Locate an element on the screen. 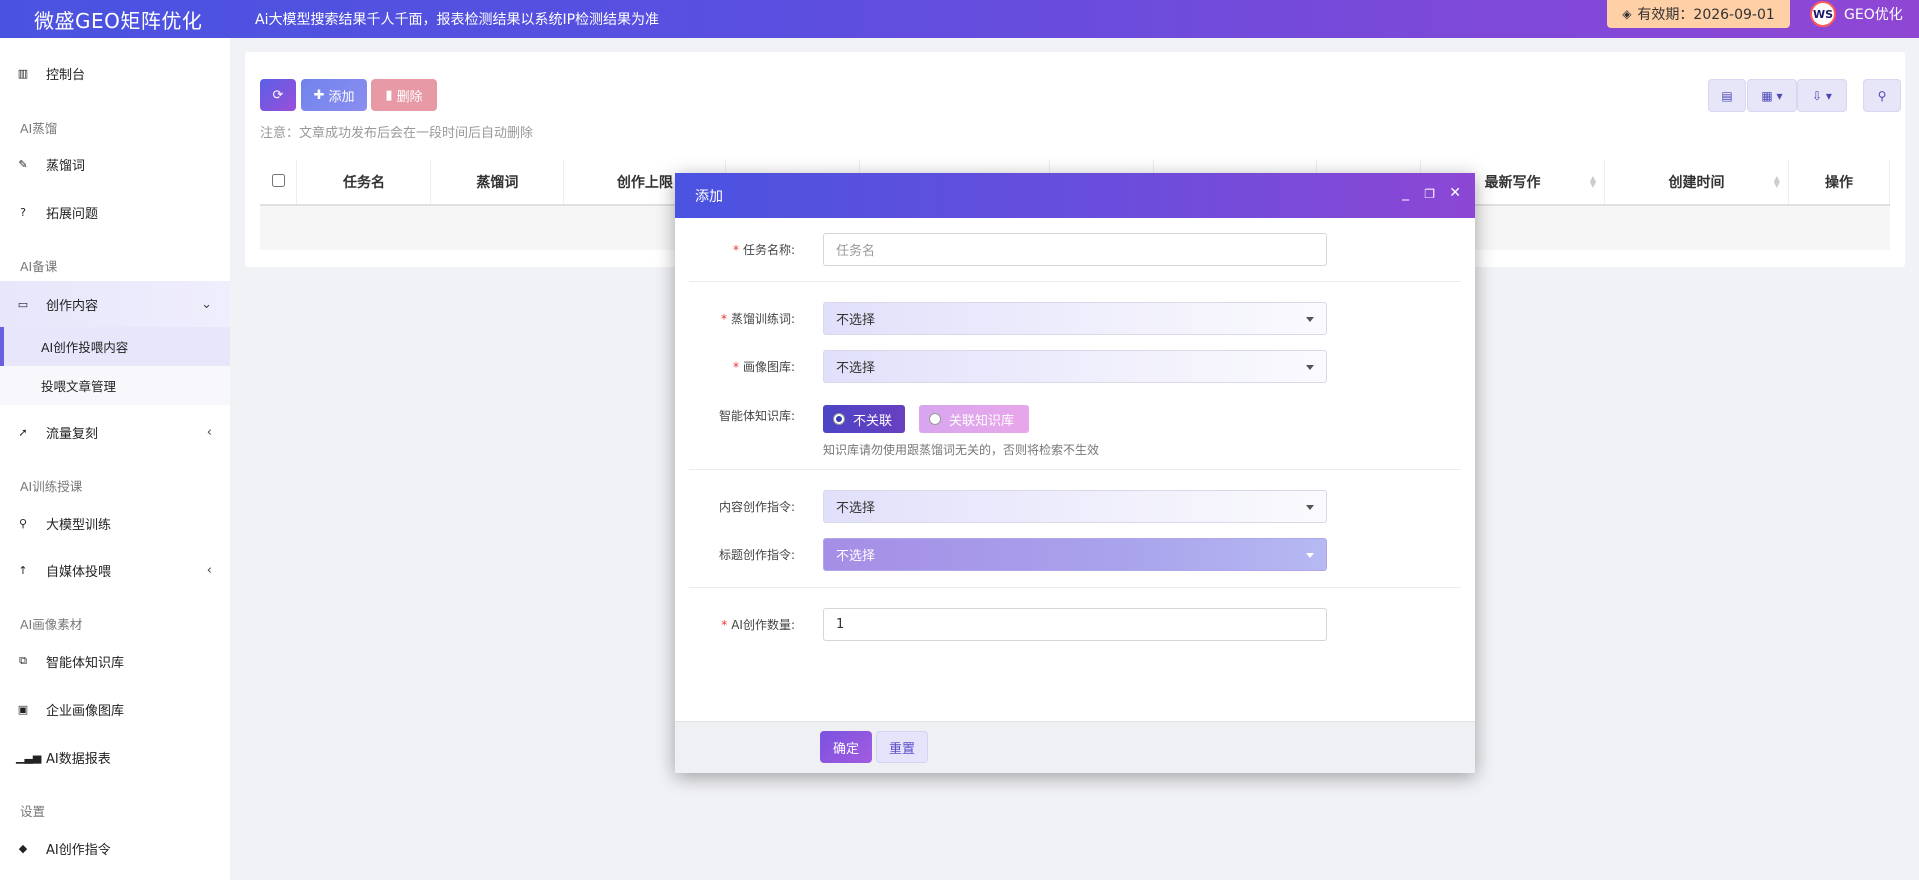 This screenshot has height=880, width=1919. add-button: ✚ 添加 is located at coordinates (334, 95).